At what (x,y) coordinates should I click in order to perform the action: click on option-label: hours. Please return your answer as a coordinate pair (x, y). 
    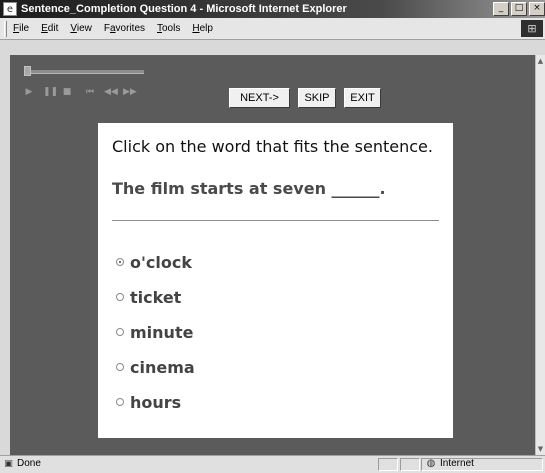
    Looking at the image, I should click on (156, 402).